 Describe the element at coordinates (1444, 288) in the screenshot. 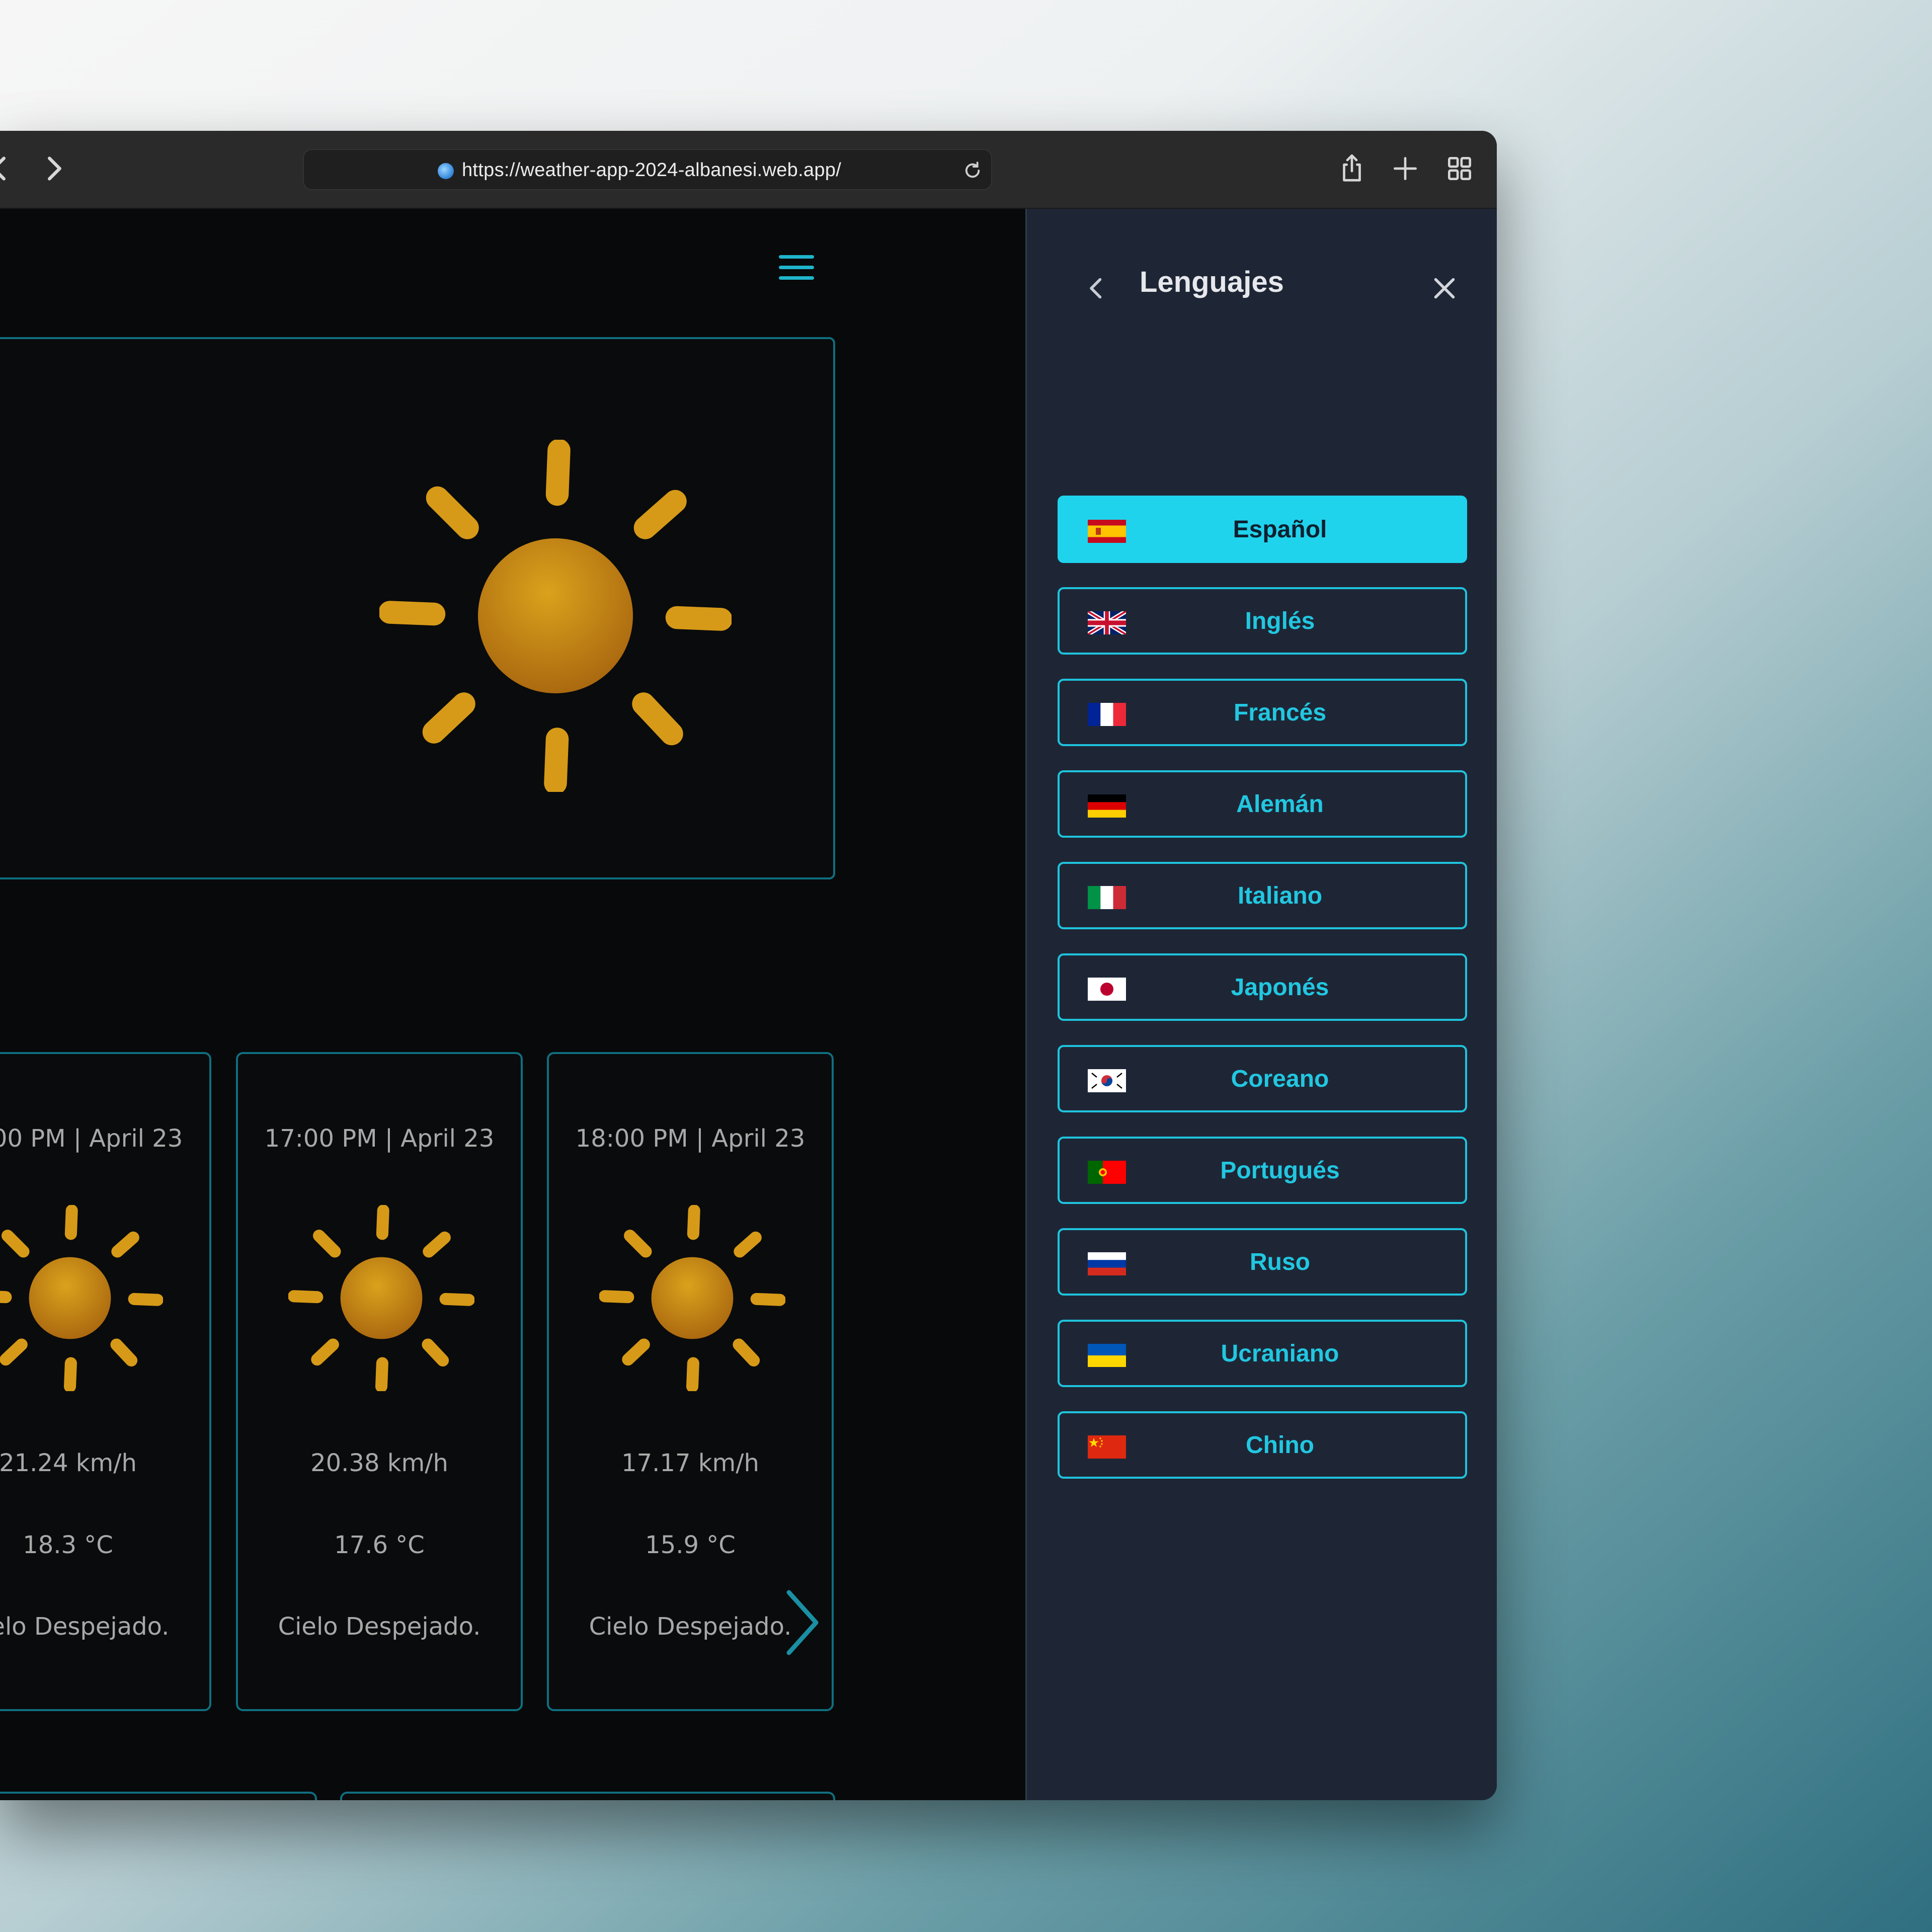

I see `close-icon` at that location.